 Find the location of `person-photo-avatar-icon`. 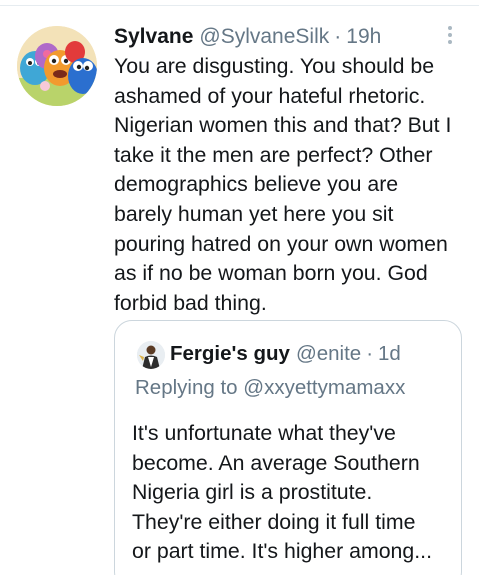

person-photo-avatar-icon is located at coordinates (151, 355).